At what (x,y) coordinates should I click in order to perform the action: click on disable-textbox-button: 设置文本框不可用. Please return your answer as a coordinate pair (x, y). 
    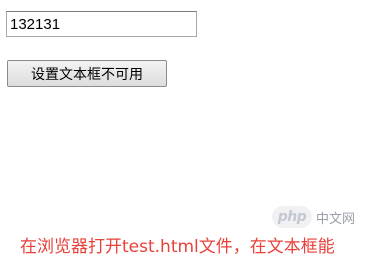
    Looking at the image, I should click on (87, 73).